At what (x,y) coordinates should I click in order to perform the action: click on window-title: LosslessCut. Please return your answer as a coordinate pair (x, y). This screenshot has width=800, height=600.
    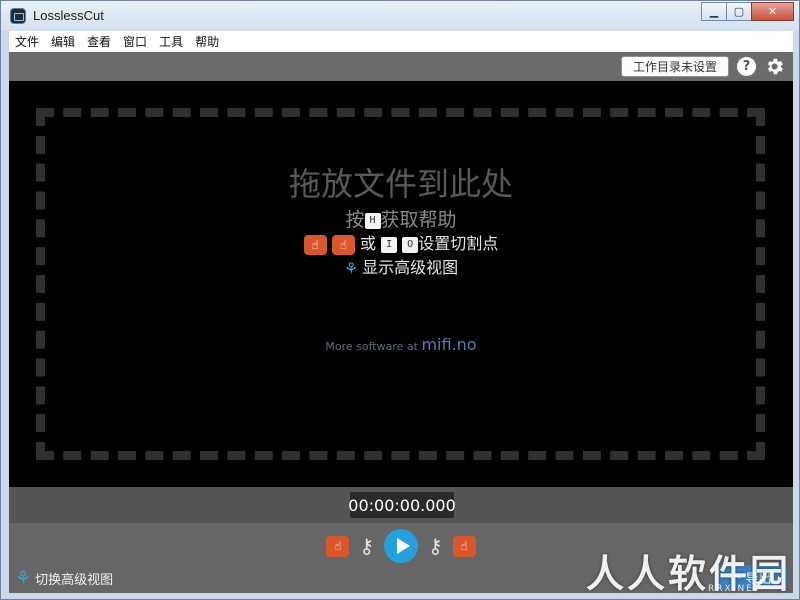
    Looking at the image, I should click on (68, 15).